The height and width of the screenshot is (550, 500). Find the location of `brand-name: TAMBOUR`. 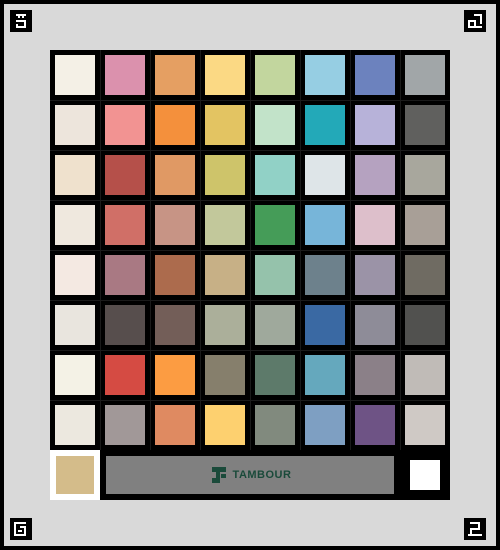

brand-name: TAMBOUR is located at coordinates (262, 475).